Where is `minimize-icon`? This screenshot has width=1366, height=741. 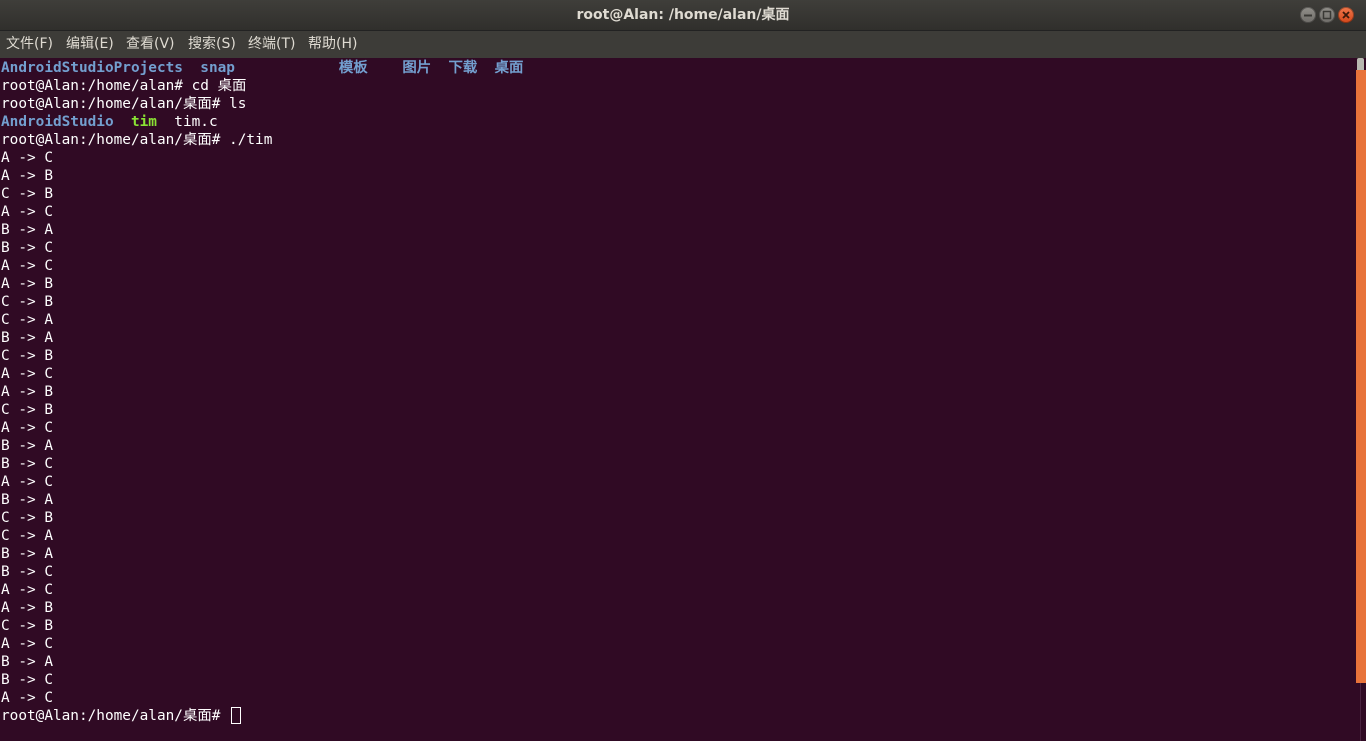
minimize-icon is located at coordinates (1308, 15).